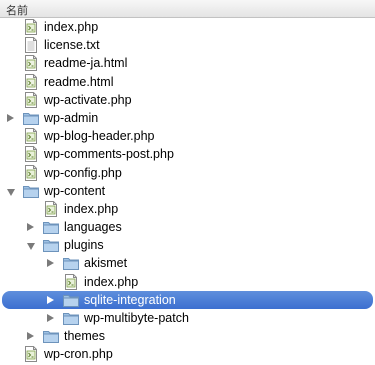 This screenshot has width=375, height=365. Describe the element at coordinates (187, 299) in the screenshot. I see `file-row: sqlite-integration` at that location.